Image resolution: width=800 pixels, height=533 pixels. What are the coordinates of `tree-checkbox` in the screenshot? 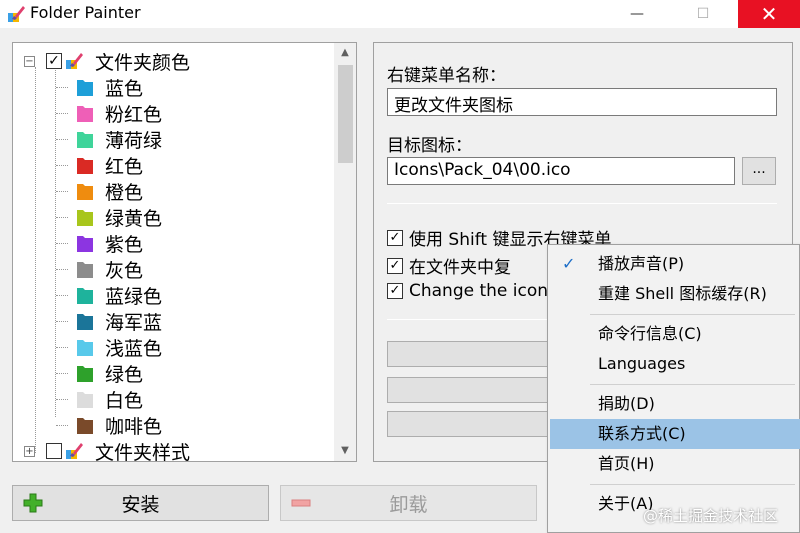 It's located at (54, 451).